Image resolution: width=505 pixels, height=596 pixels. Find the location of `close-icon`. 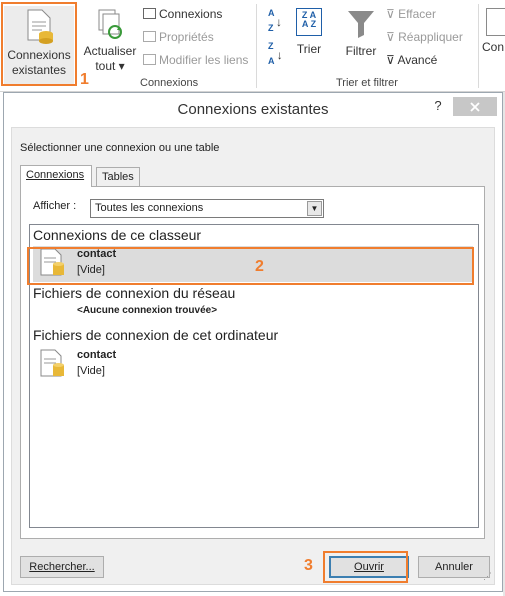

close-icon is located at coordinates (475, 106).